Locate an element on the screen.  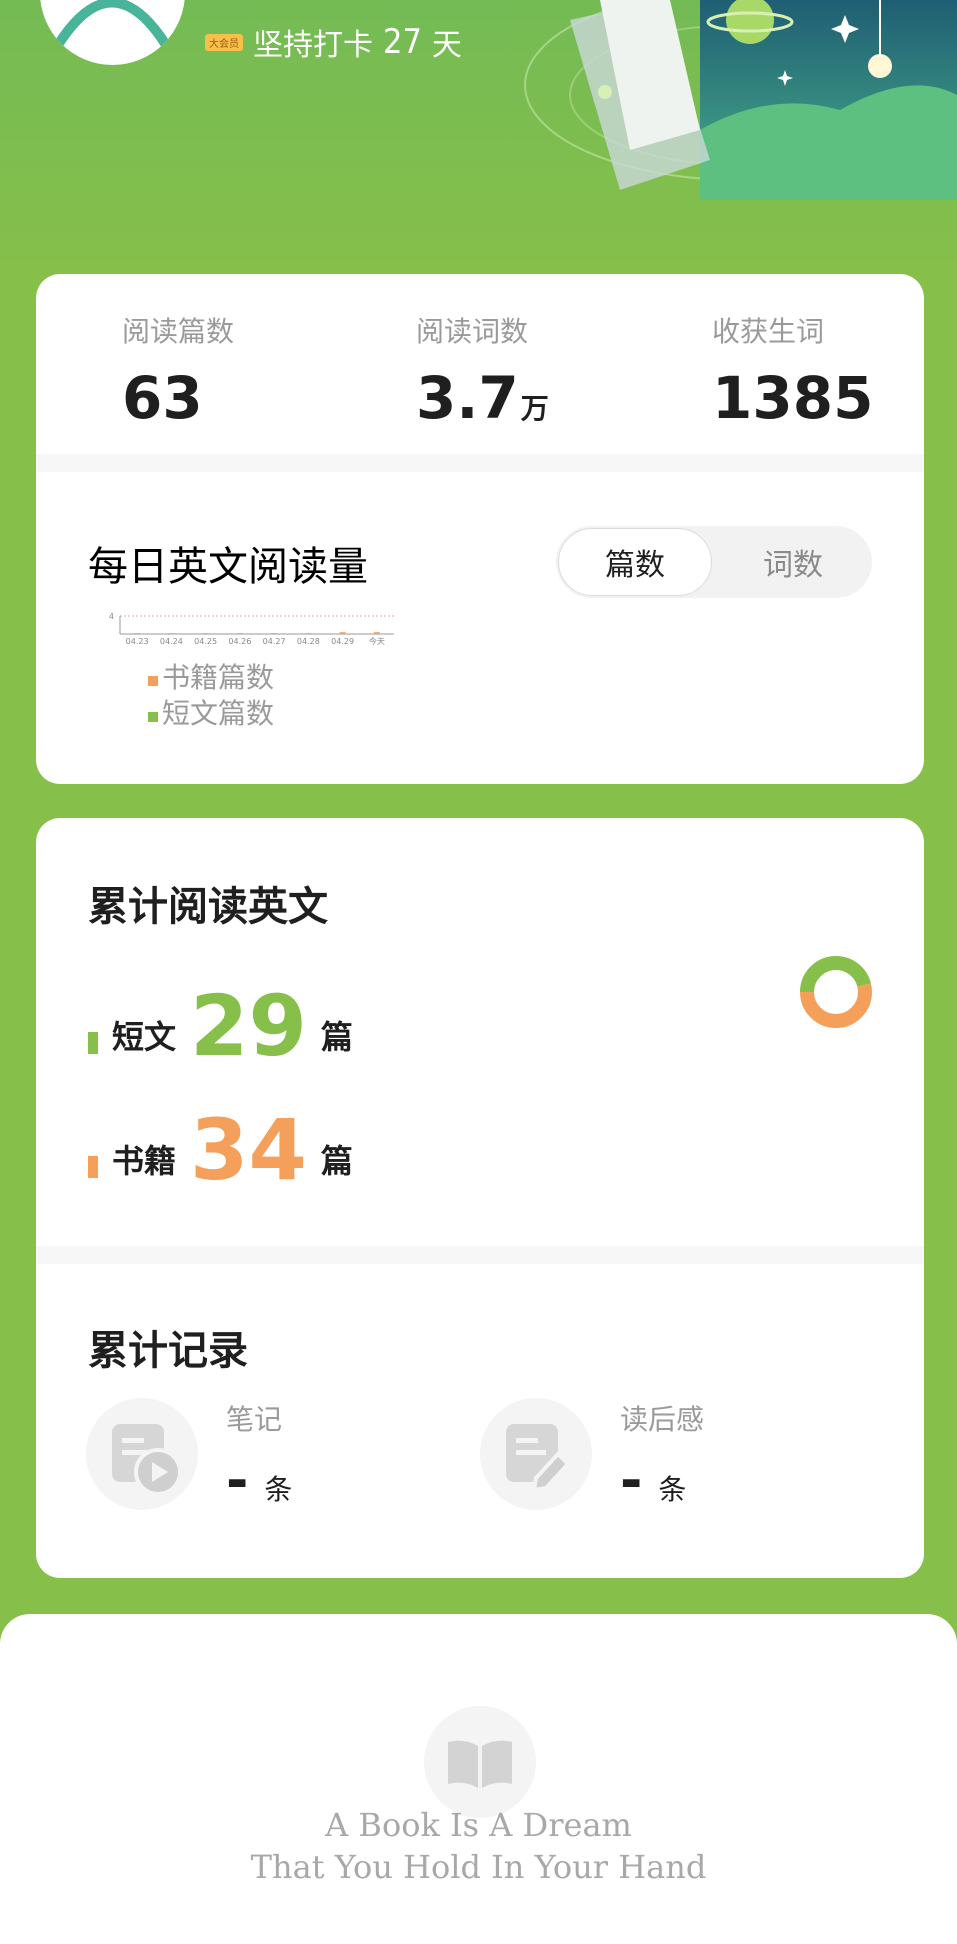
stat-label: 收获生词 is located at coordinates (768, 331).